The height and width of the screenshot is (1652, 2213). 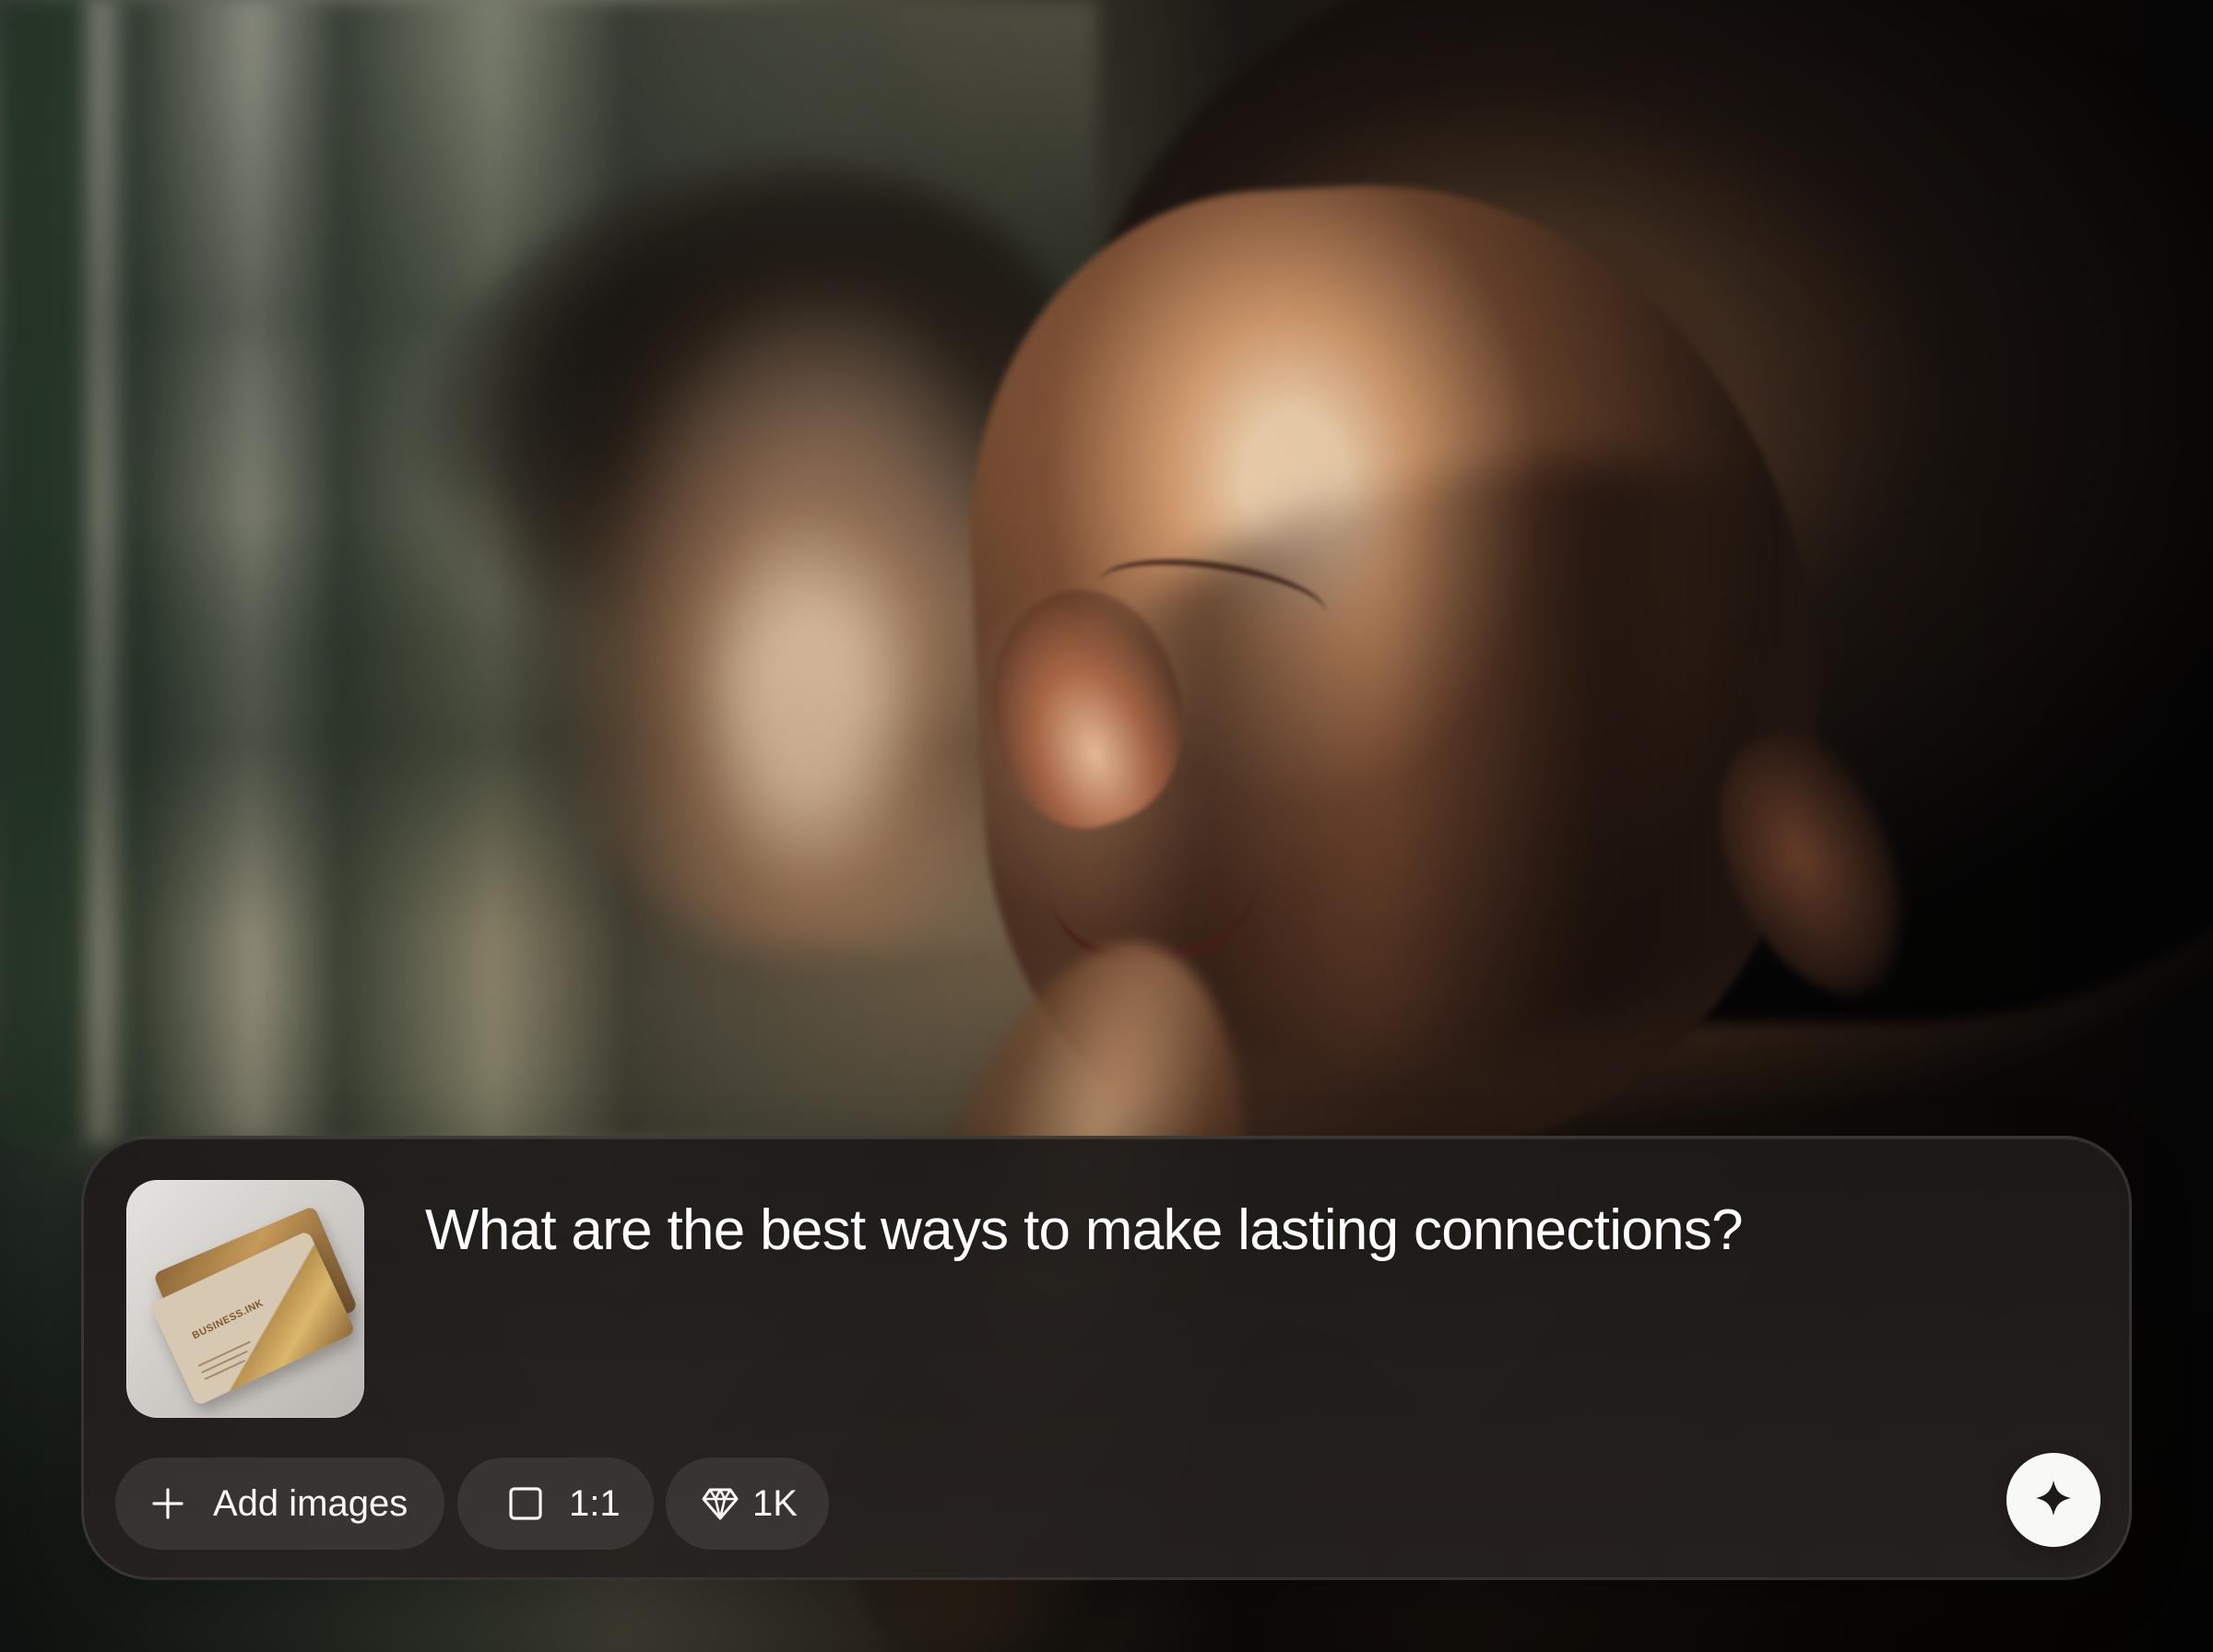 I want to click on window-reflection-face, so click(x=806, y=590).